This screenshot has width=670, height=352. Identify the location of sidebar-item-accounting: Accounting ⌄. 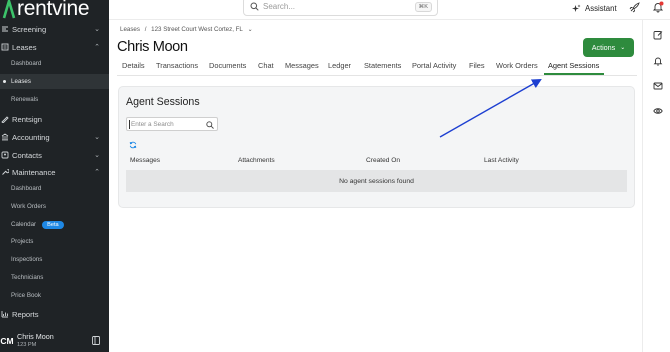
(54, 137).